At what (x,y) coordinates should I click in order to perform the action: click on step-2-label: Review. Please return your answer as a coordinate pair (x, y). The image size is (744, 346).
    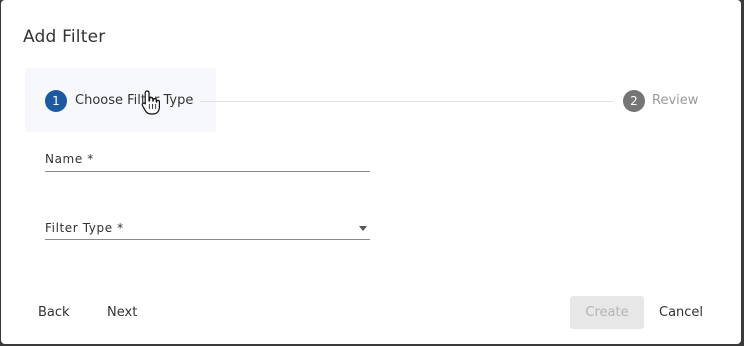
    Looking at the image, I should click on (675, 100).